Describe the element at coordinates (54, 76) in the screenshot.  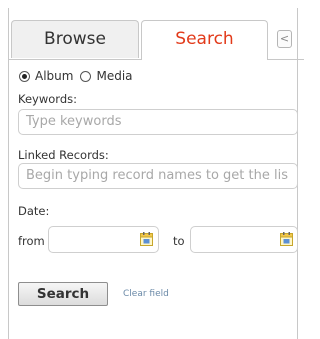
I see `album-radio-label: Album` at that location.